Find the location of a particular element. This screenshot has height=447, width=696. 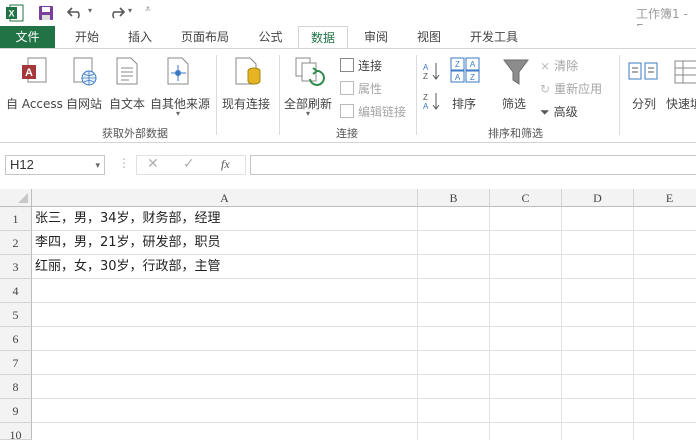

connections-button: 连接 is located at coordinates (361, 65).